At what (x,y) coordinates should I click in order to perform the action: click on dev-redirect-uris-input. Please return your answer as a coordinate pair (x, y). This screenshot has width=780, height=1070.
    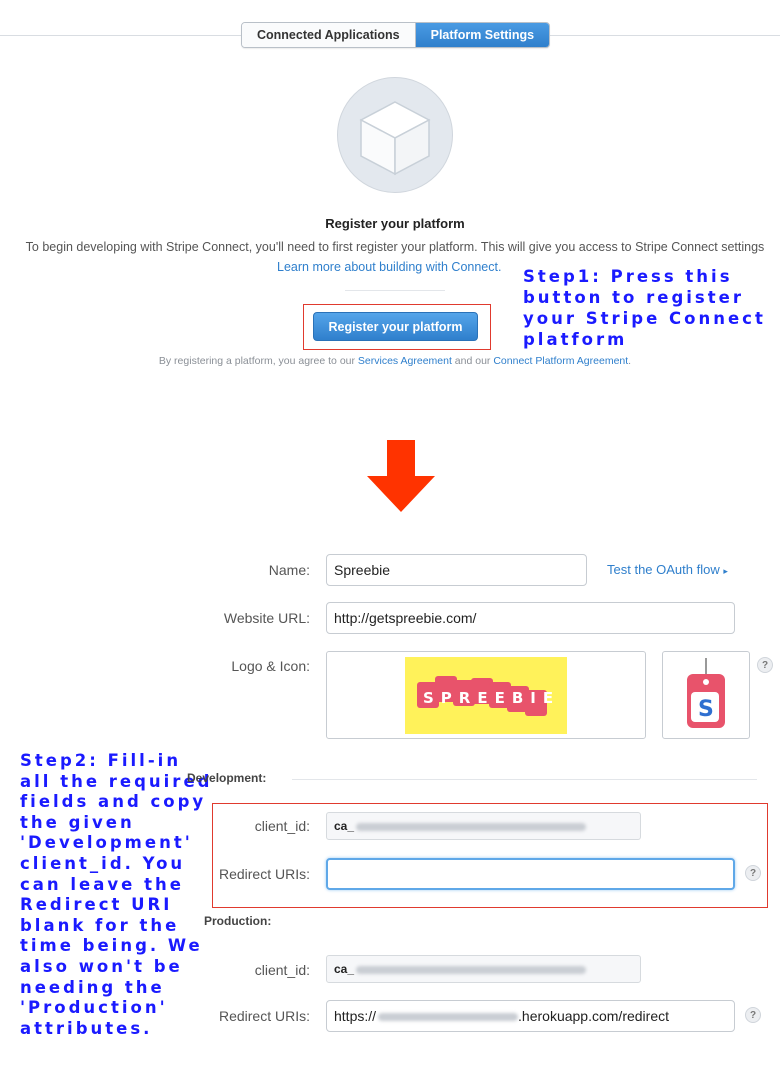
    Looking at the image, I should click on (530, 874).